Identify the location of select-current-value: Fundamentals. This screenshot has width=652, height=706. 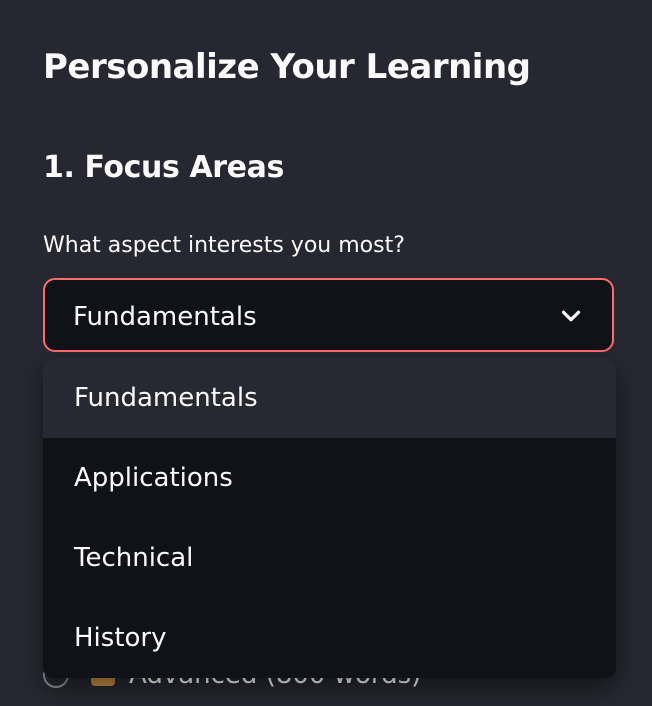
(165, 317).